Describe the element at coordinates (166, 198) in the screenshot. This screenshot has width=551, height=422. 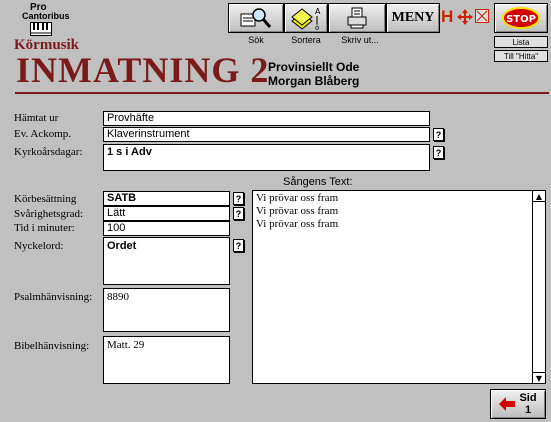
I see `voicing-field: SATB` at that location.